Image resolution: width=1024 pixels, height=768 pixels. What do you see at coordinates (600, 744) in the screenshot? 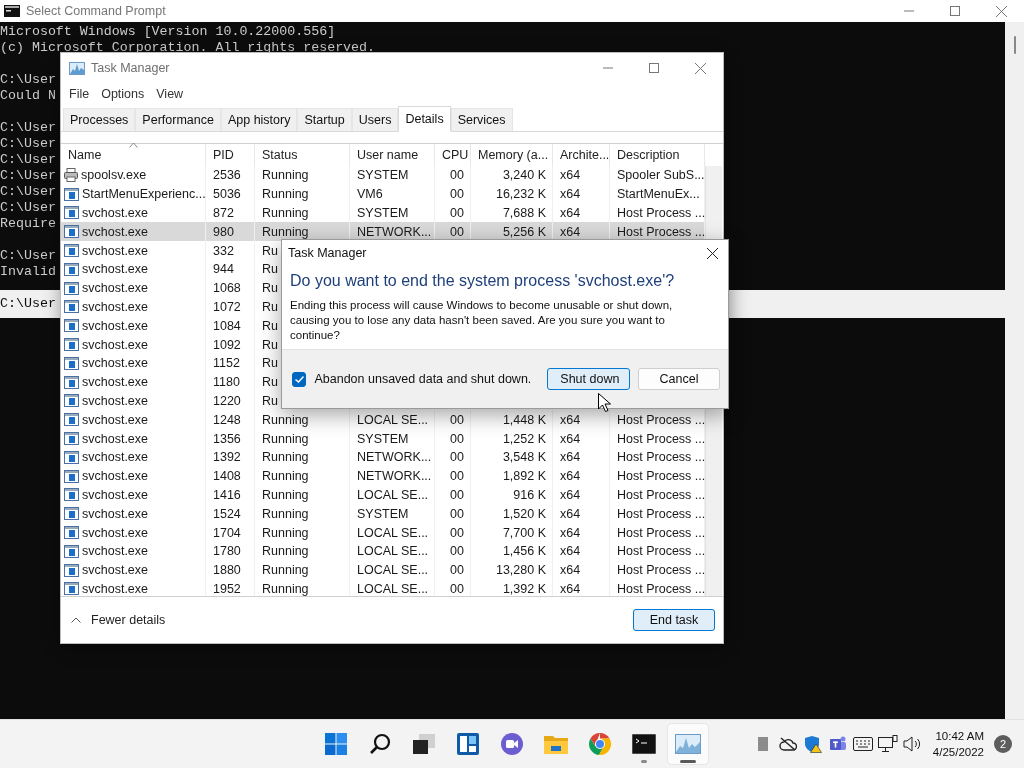
I see `browser-icon` at bounding box center [600, 744].